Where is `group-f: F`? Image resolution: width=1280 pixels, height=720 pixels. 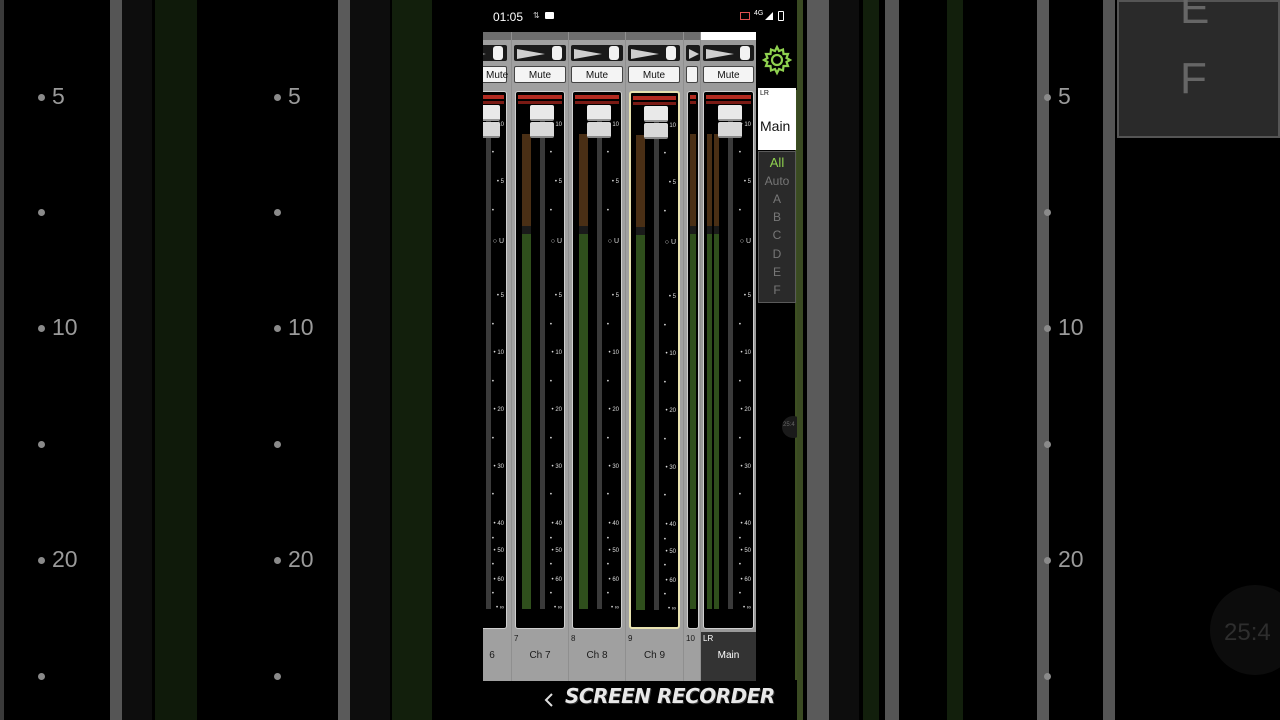 group-f: F is located at coordinates (777, 290).